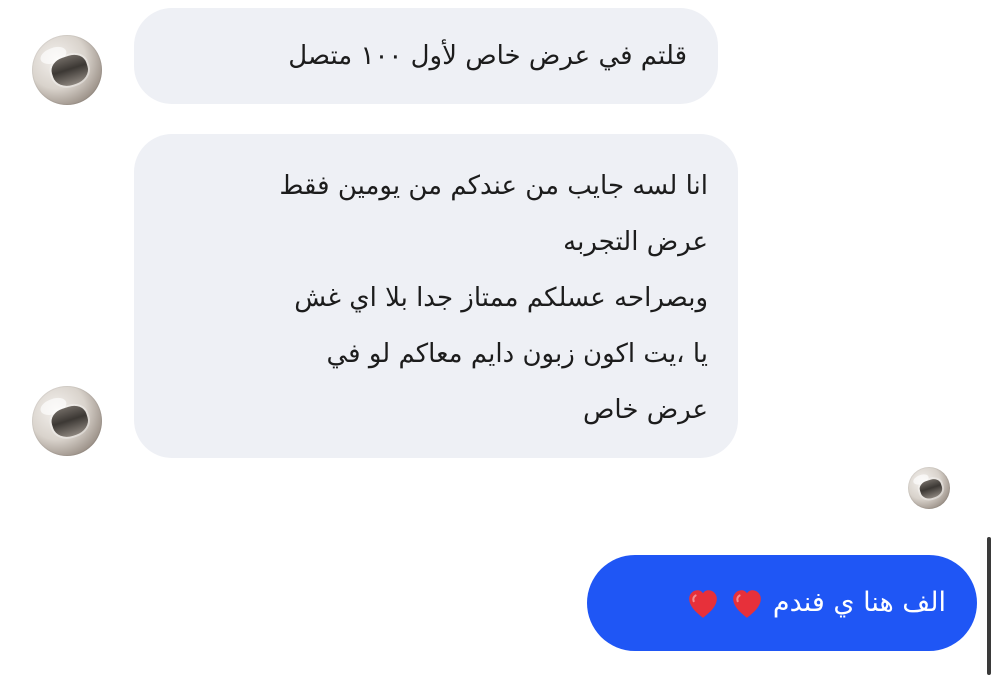 Image resolution: width=1000 pixels, height=676 pixels. What do you see at coordinates (645, 410) in the screenshot?
I see `message-line: عرض خاص` at bounding box center [645, 410].